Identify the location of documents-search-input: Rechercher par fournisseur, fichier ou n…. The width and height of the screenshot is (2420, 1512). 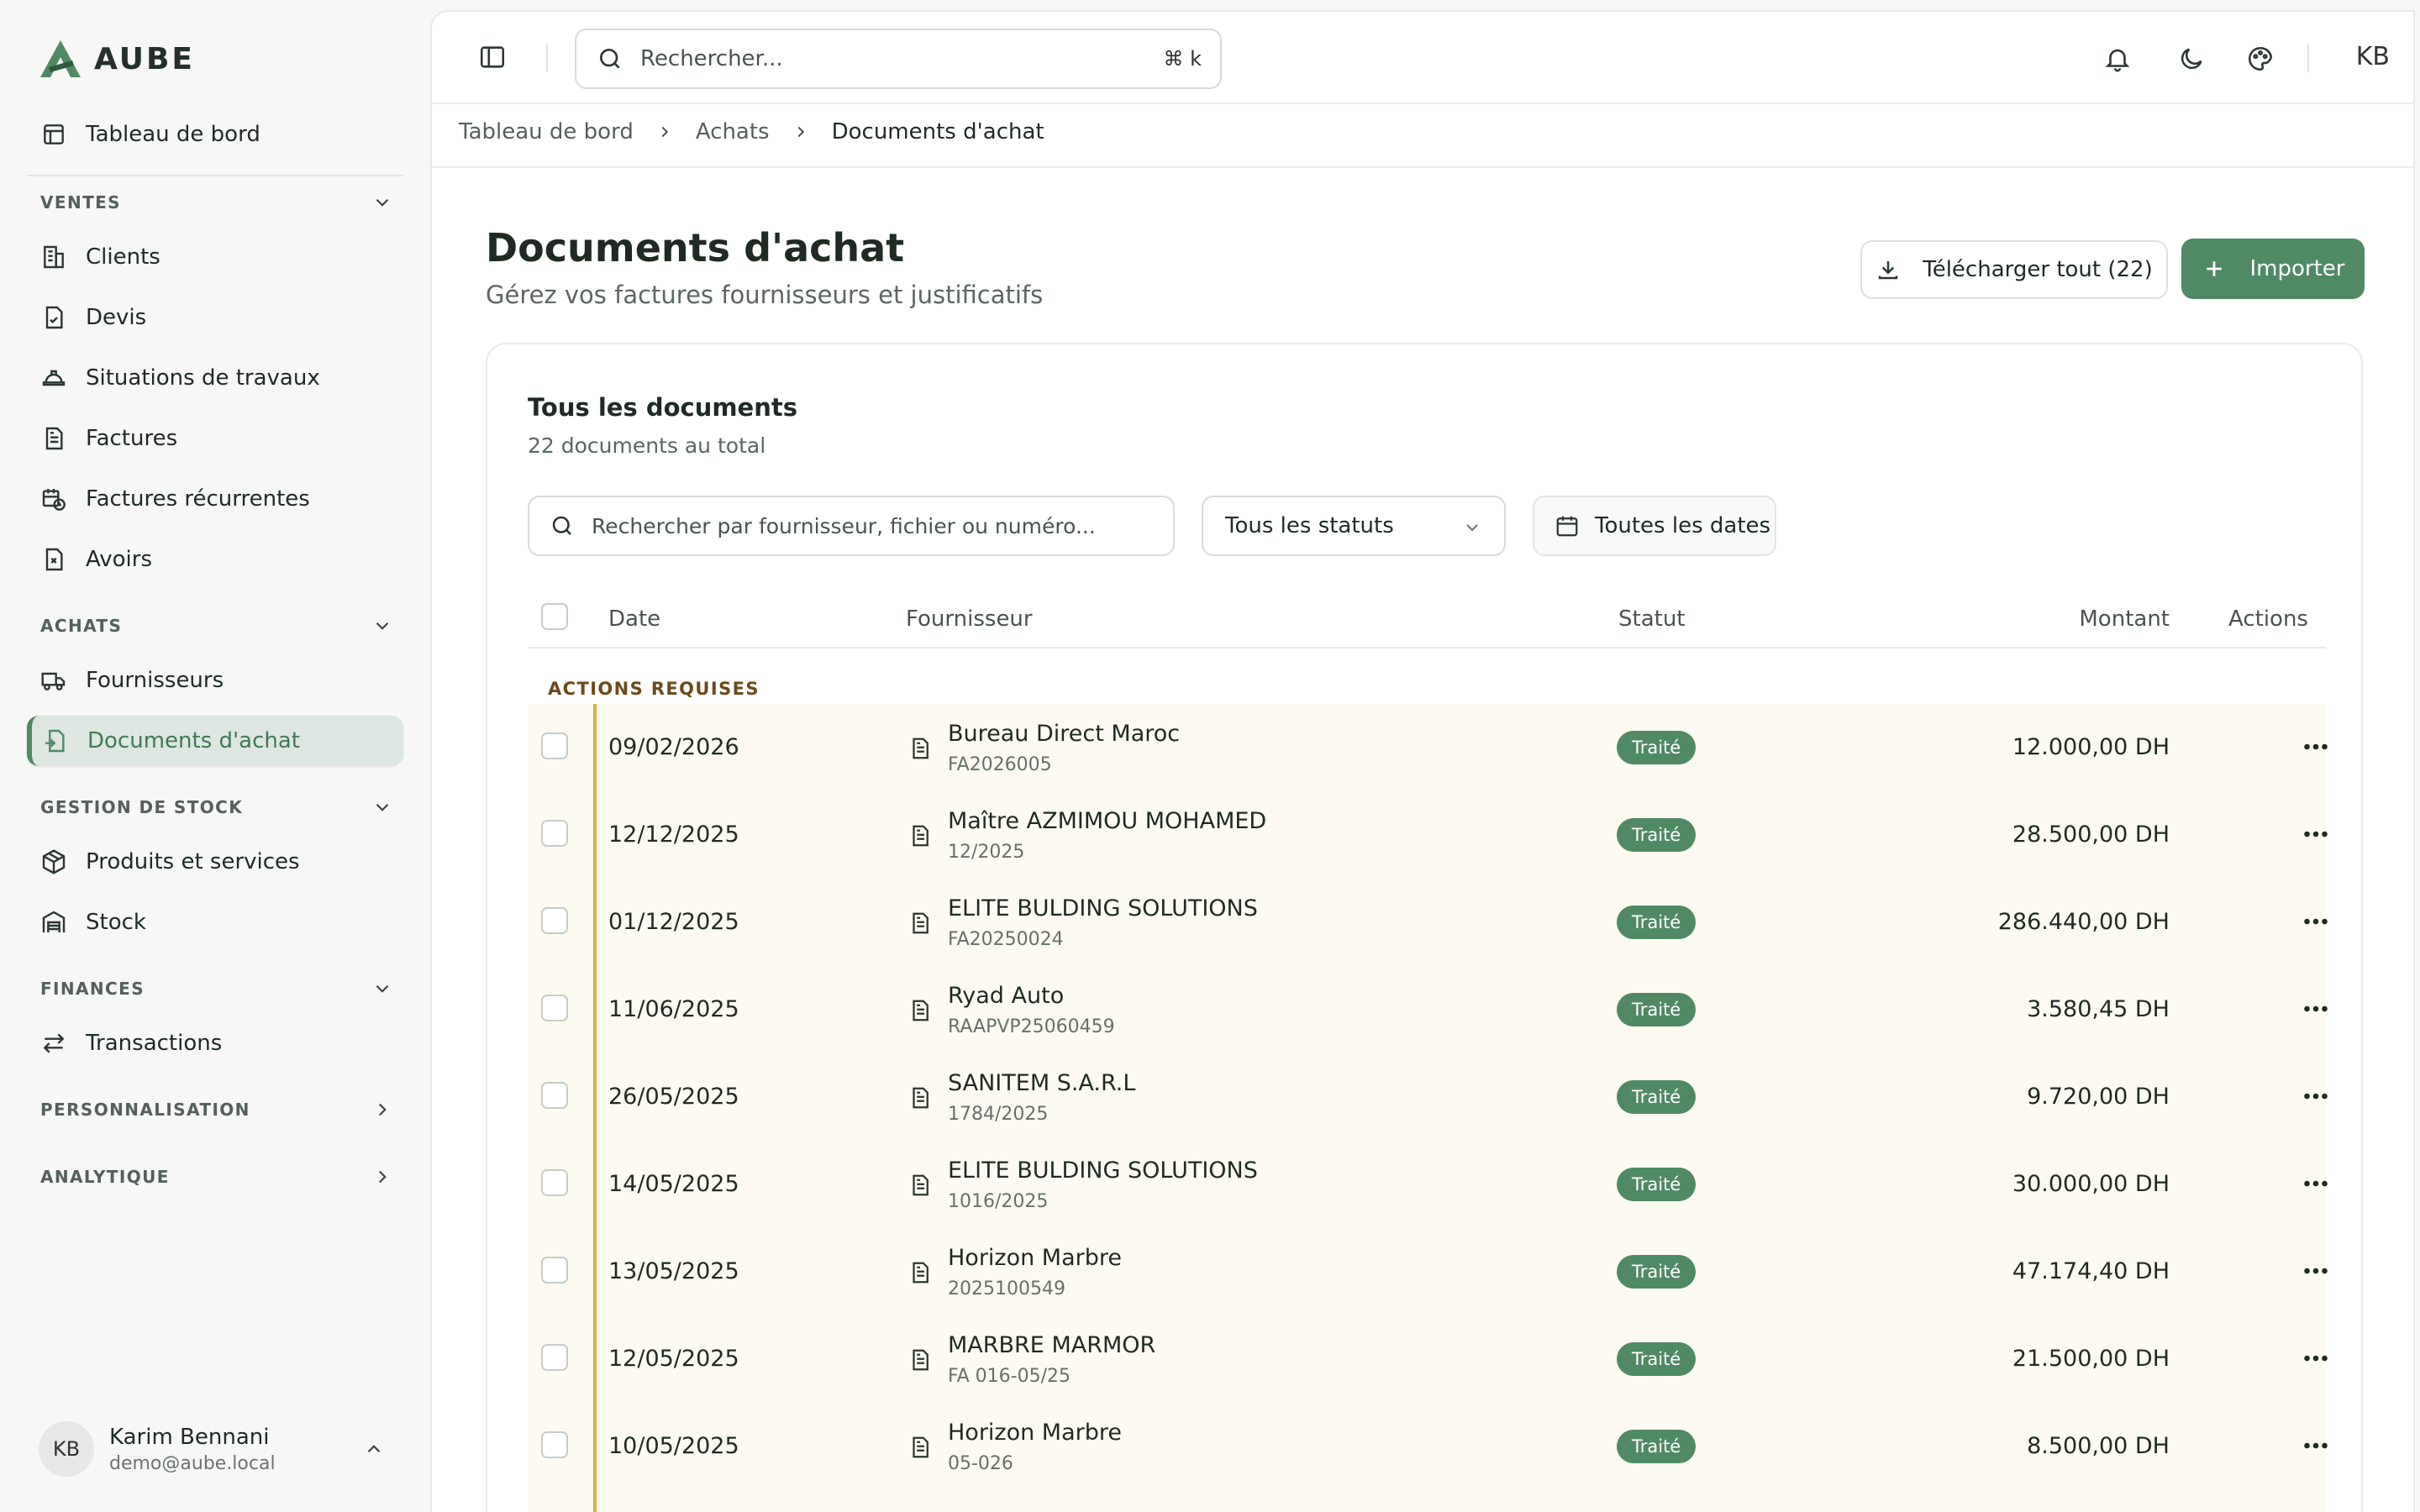
(852, 526).